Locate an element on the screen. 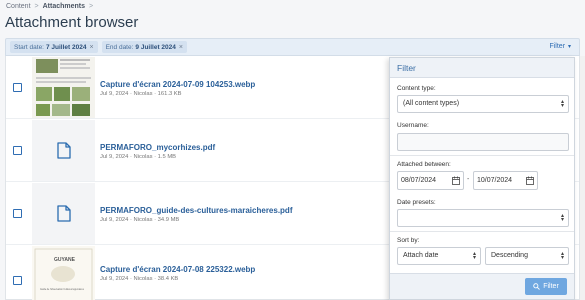 Image resolution: width=585 pixels, height=300 pixels. sort-field-value: Attach date is located at coordinates (421, 255).